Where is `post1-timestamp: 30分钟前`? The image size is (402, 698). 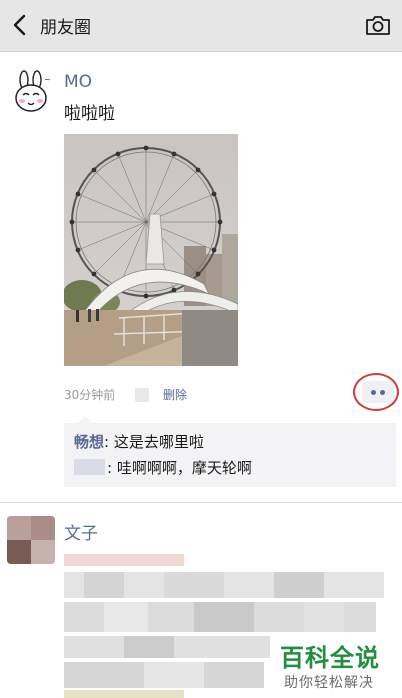
post1-timestamp: 30分钟前 is located at coordinates (90, 395).